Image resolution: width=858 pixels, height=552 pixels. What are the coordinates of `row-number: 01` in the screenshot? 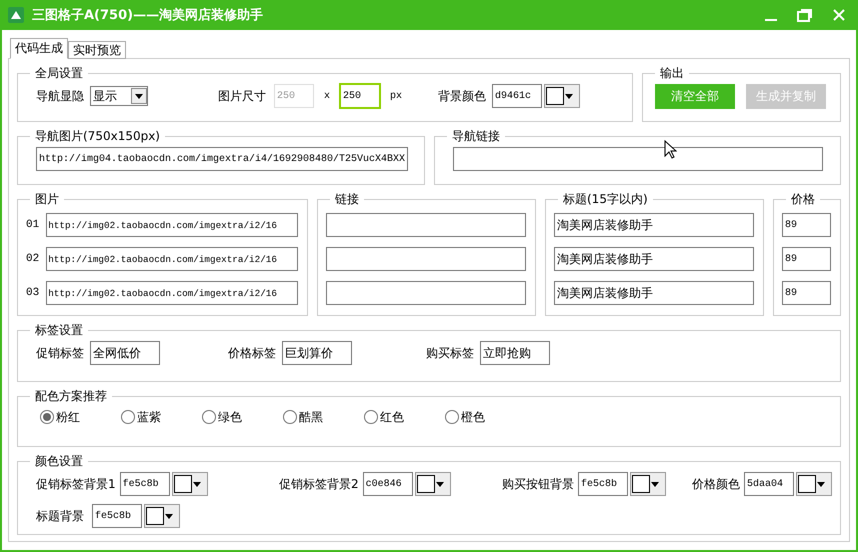 It's located at (33, 225).